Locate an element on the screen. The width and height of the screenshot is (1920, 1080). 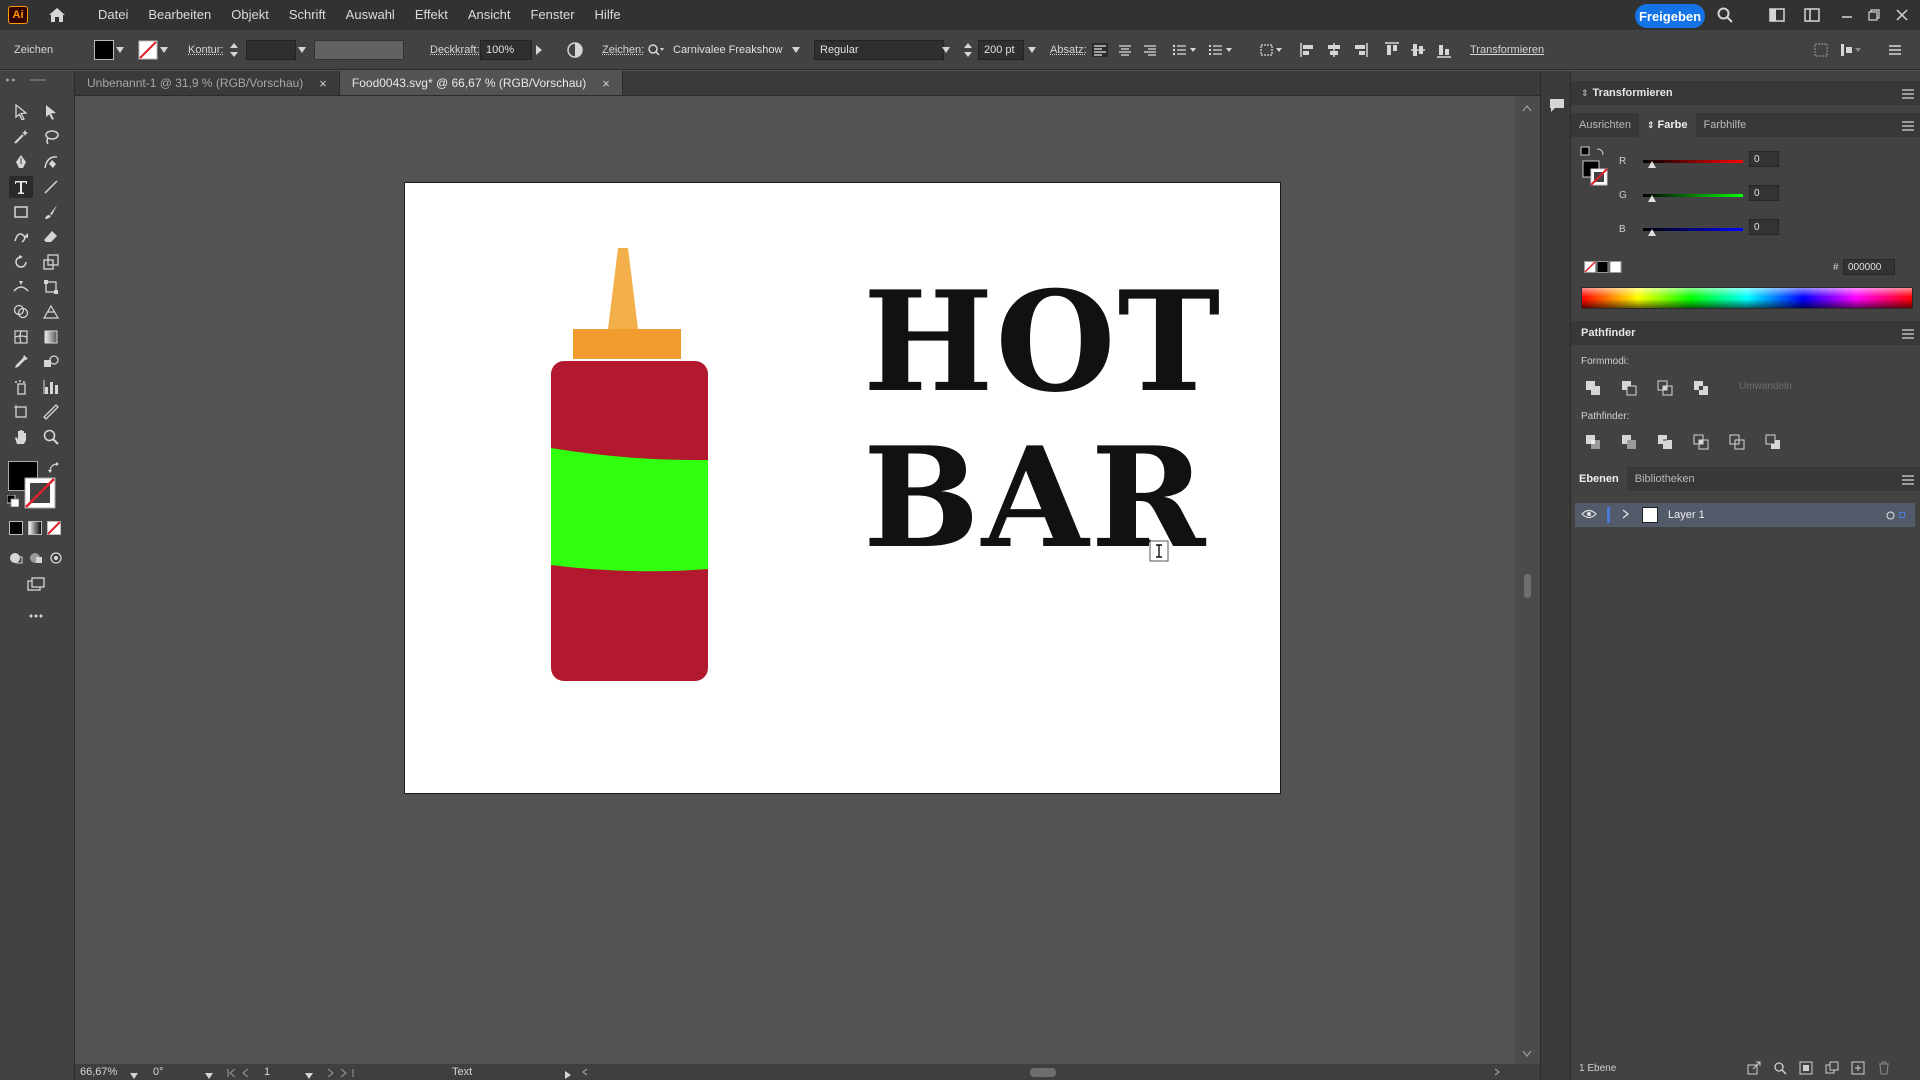
new-layer-icon is located at coordinates (1858, 1068).